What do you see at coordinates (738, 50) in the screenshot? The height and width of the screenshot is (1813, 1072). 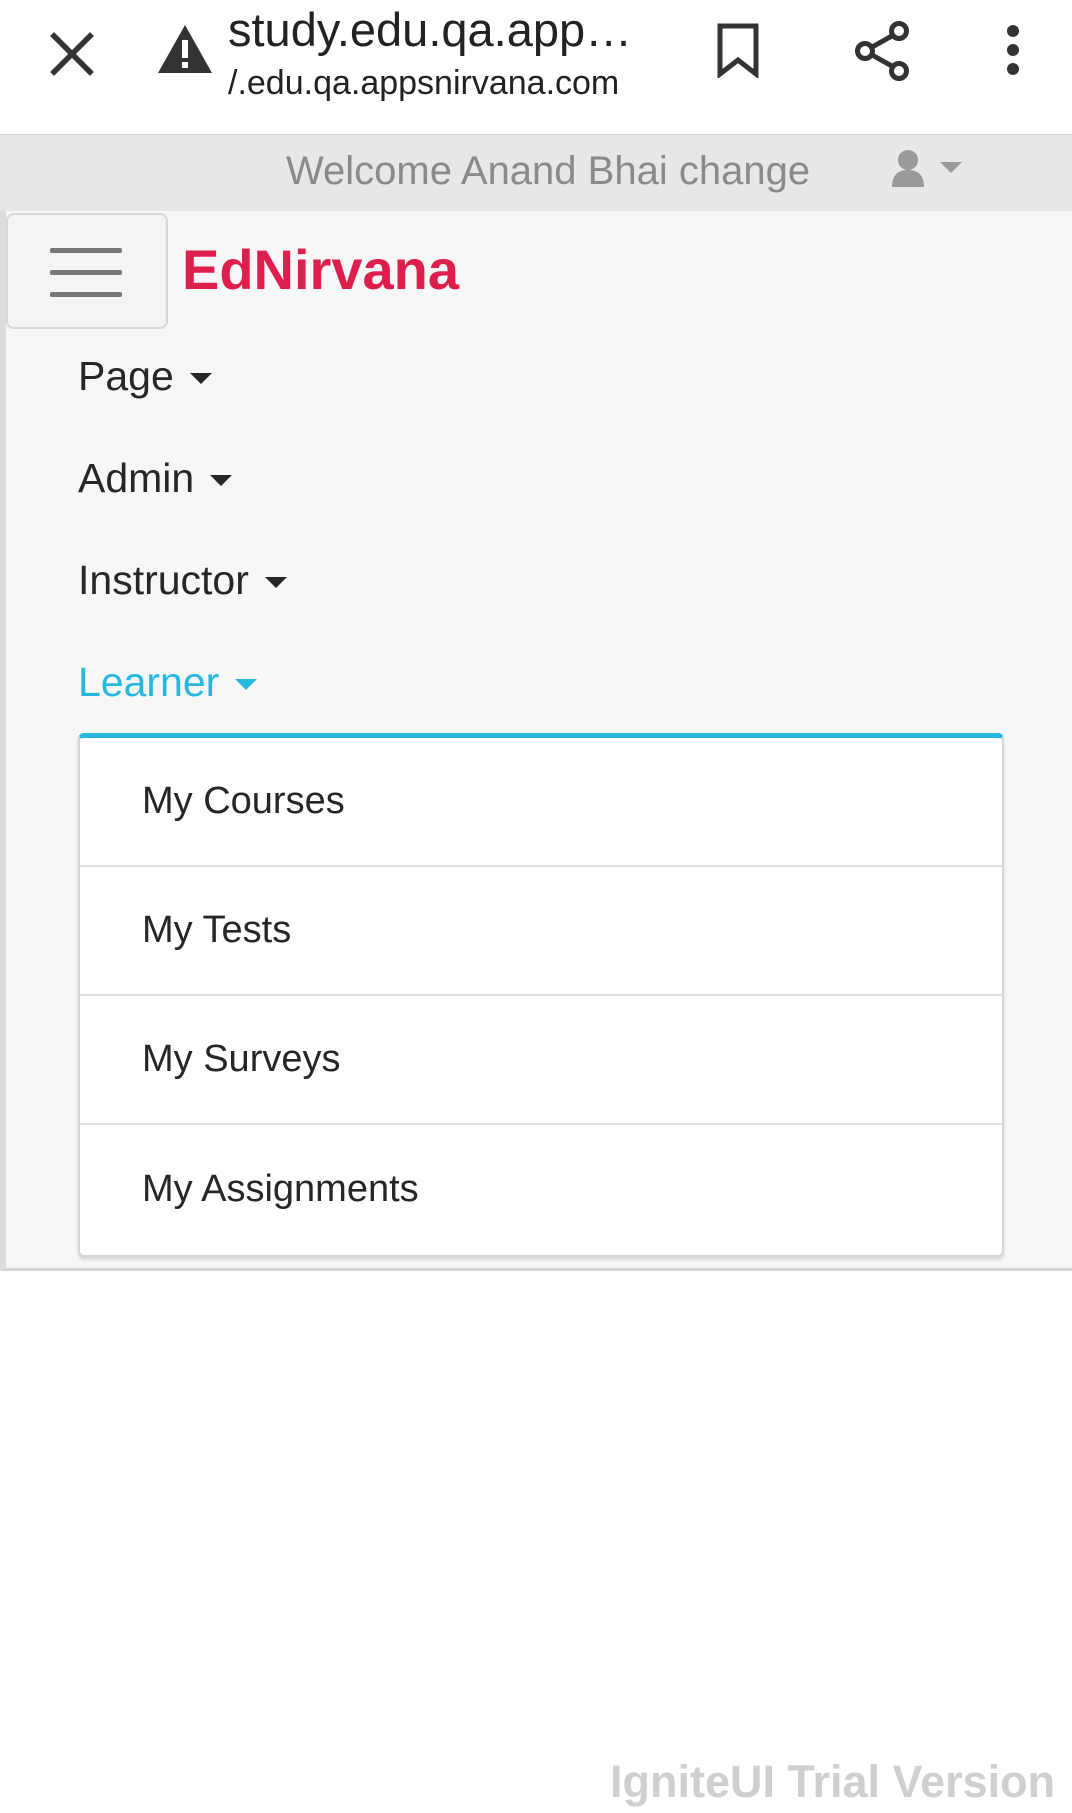 I see `bookmark-icon` at bounding box center [738, 50].